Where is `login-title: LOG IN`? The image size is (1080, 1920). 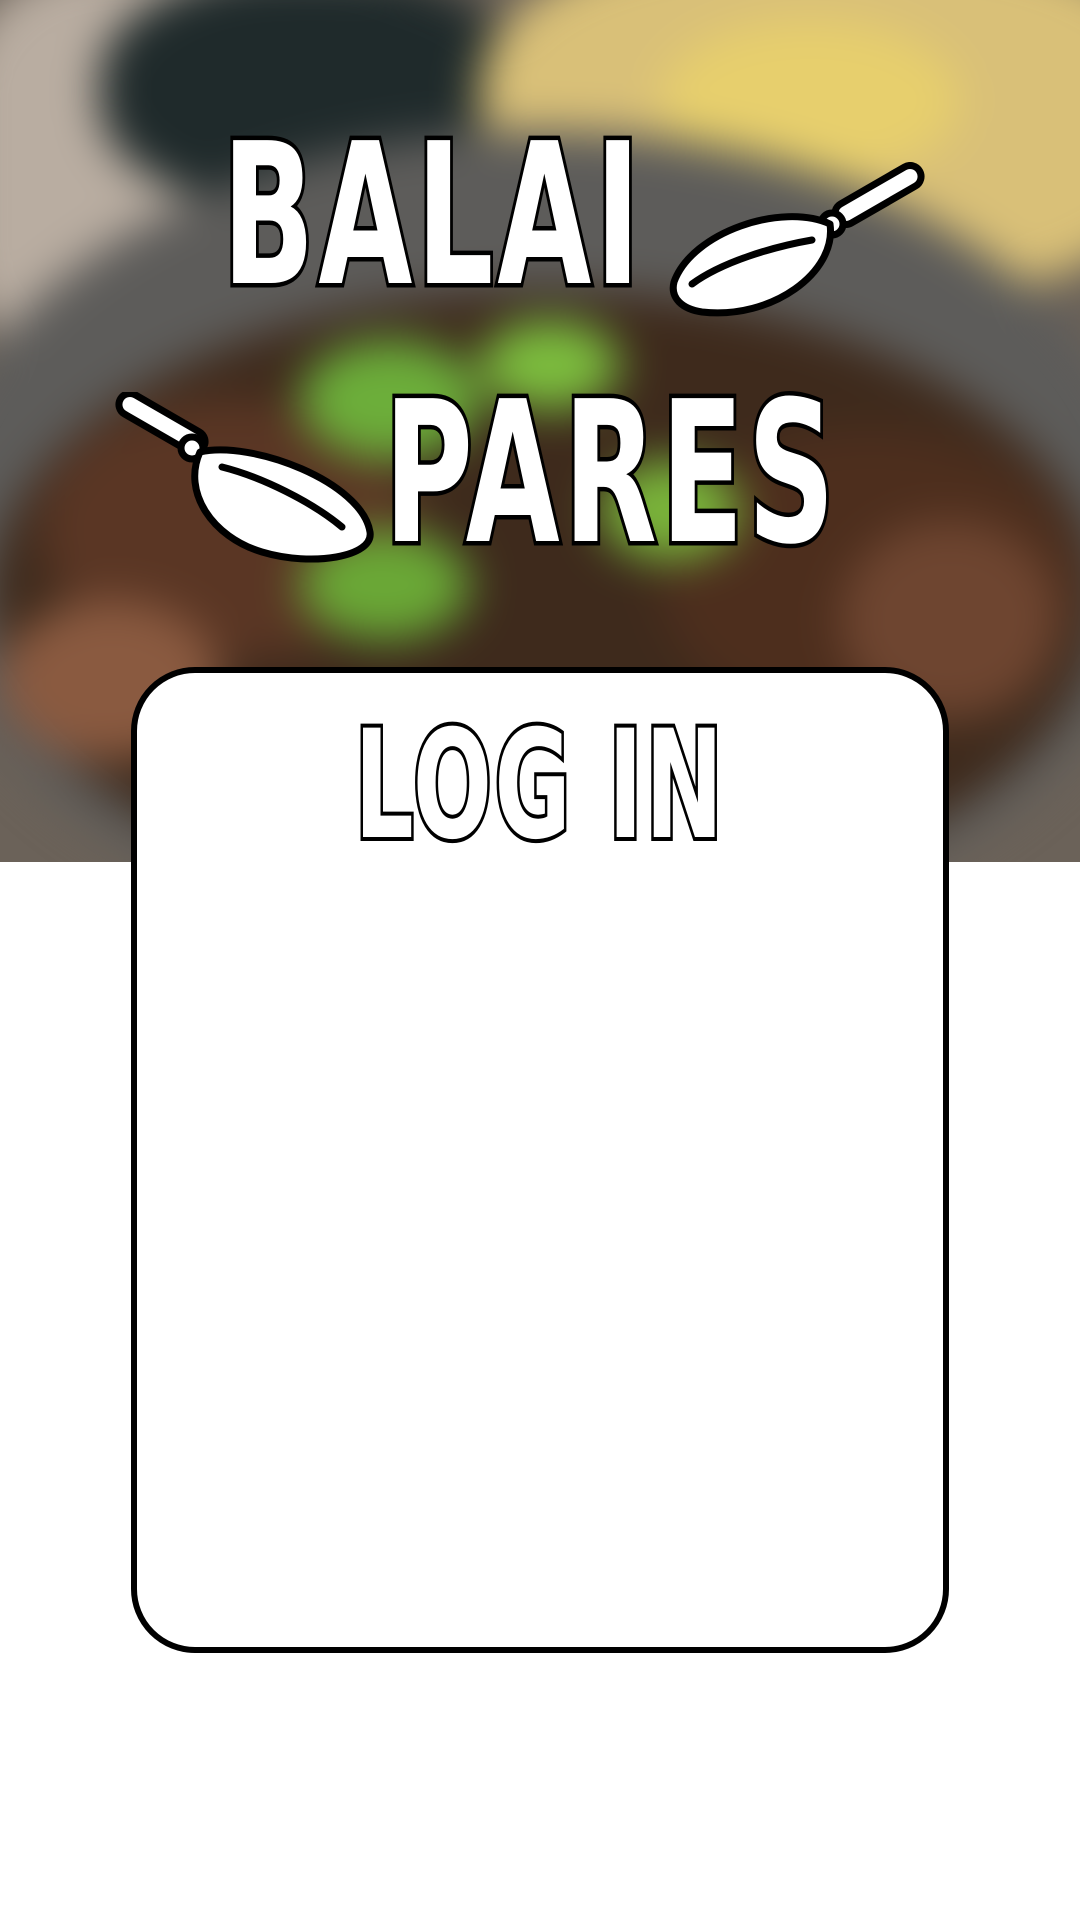 login-title: LOG IN is located at coordinates (539, 786).